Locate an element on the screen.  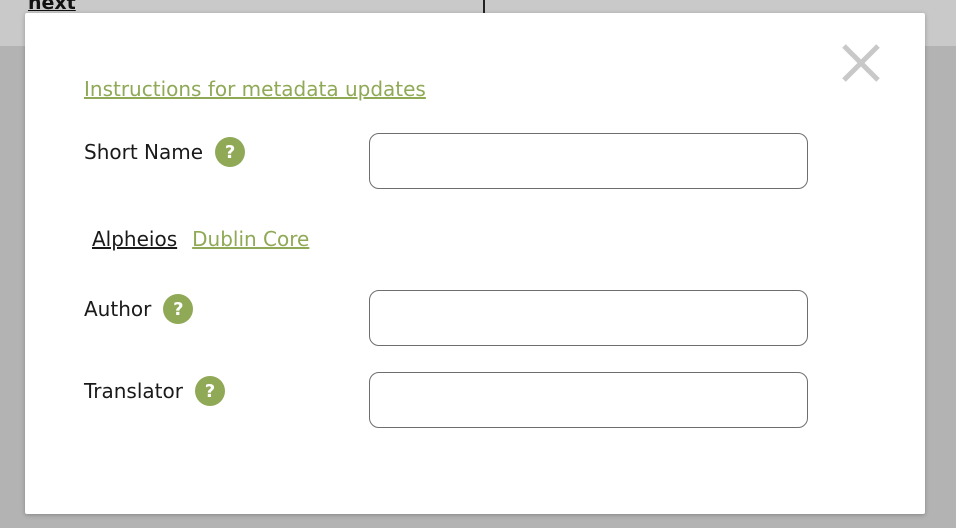
author-label: Author is located at coordinates (118, 309).